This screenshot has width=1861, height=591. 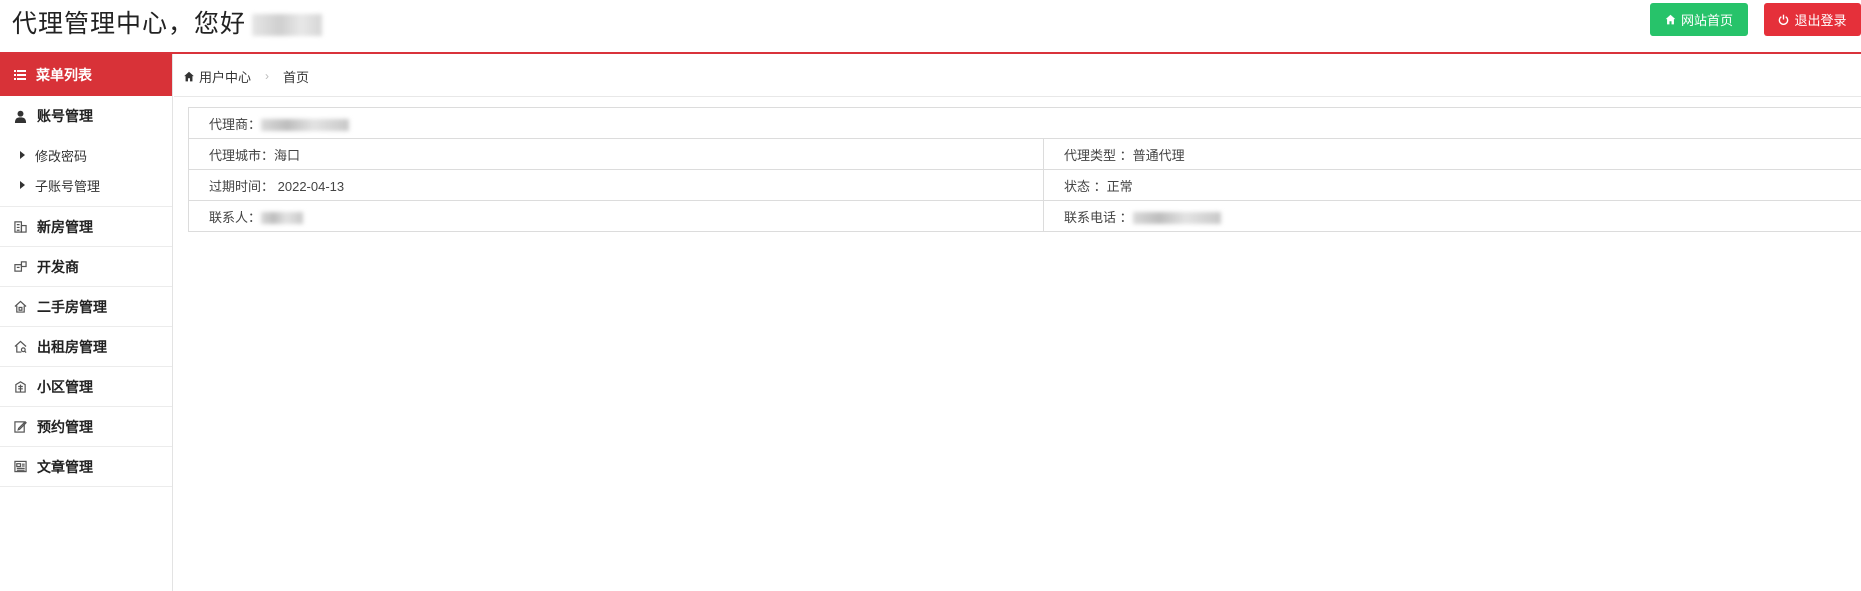 I want to click on sidebar-item-second-hand: 二手房管理, so click(x=86, y=307).